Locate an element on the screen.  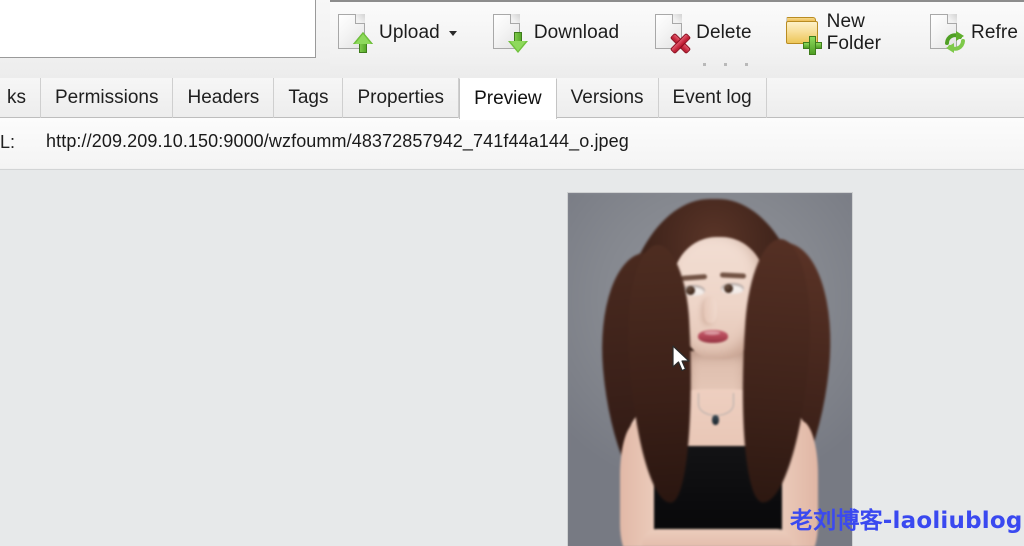
upload-button-label: Upload is located at coordinates (409, 32).